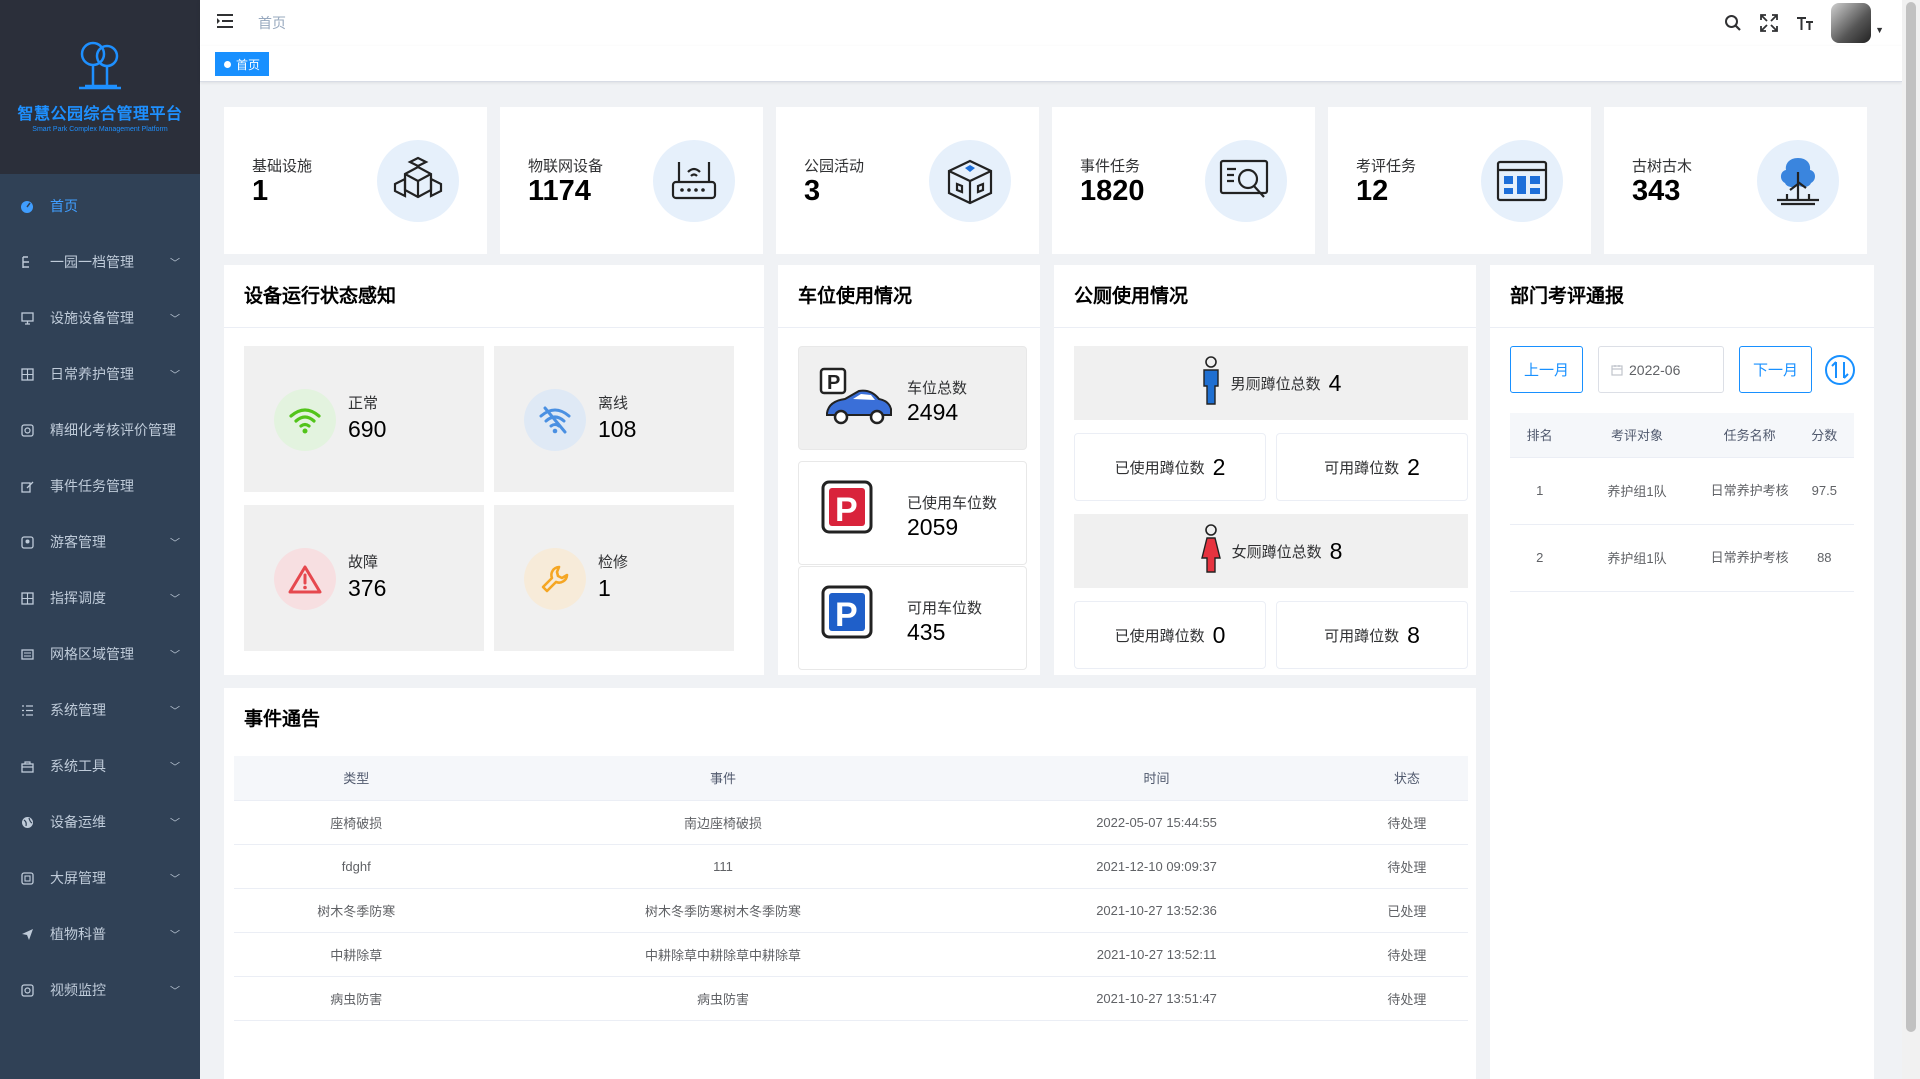  What do you see at coordinates (631, 180) in the screenshot?
I see `stat-card-iot-devices: 物联网设备 1174` at bounding box center [631, 180].